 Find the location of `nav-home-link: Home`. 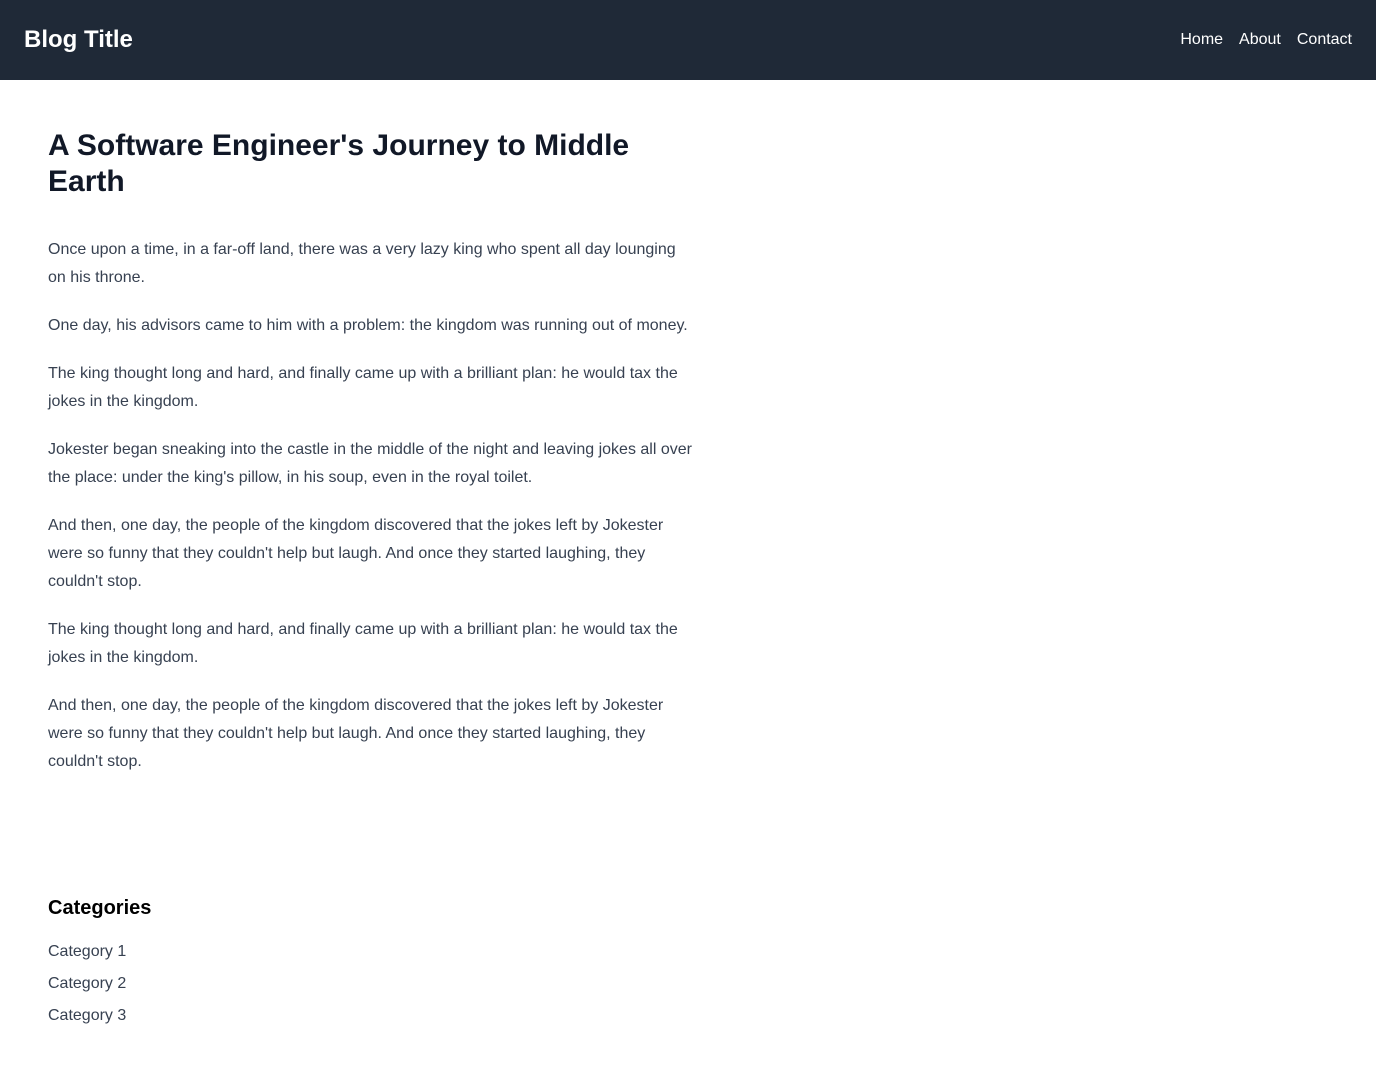

nav-home-link: Home is located at coordinates (1201, 40).